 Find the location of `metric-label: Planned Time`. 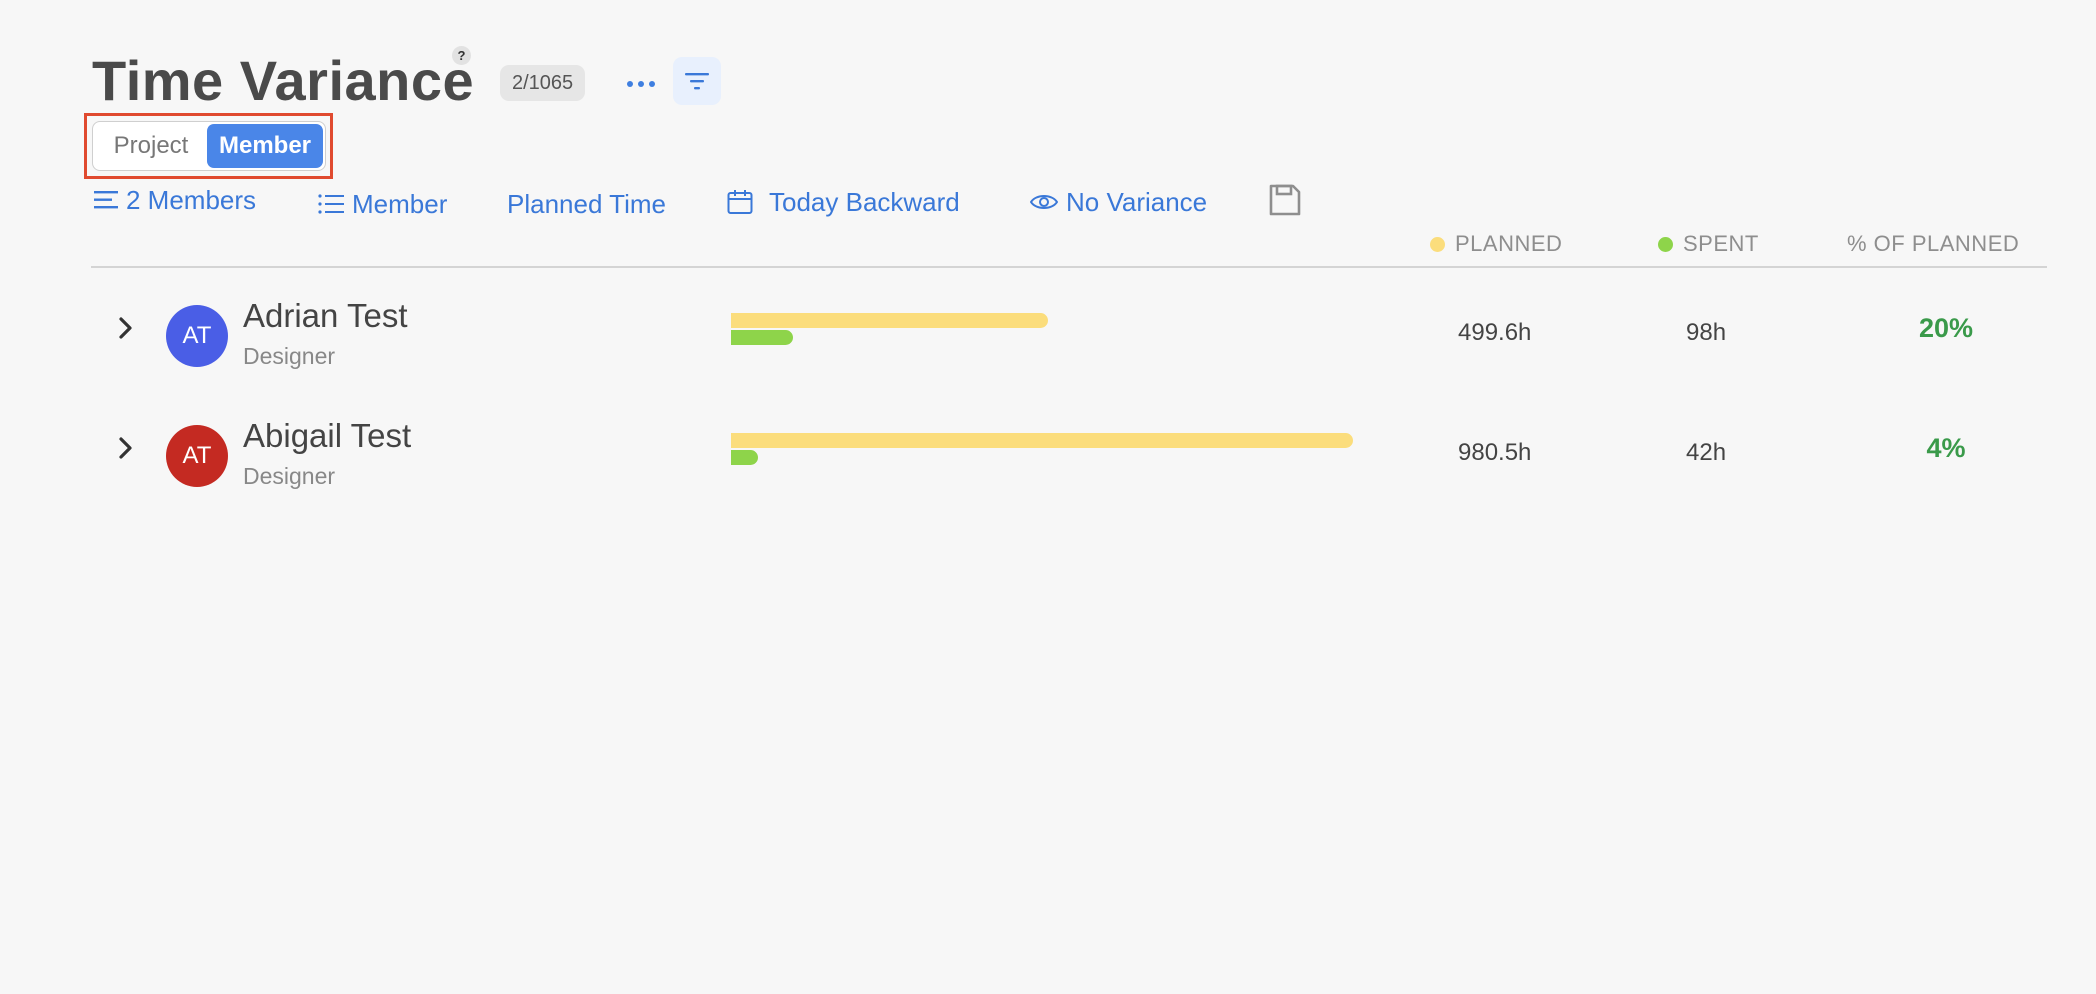

metric-label: Planned Time is located at coordinates (586, 203).